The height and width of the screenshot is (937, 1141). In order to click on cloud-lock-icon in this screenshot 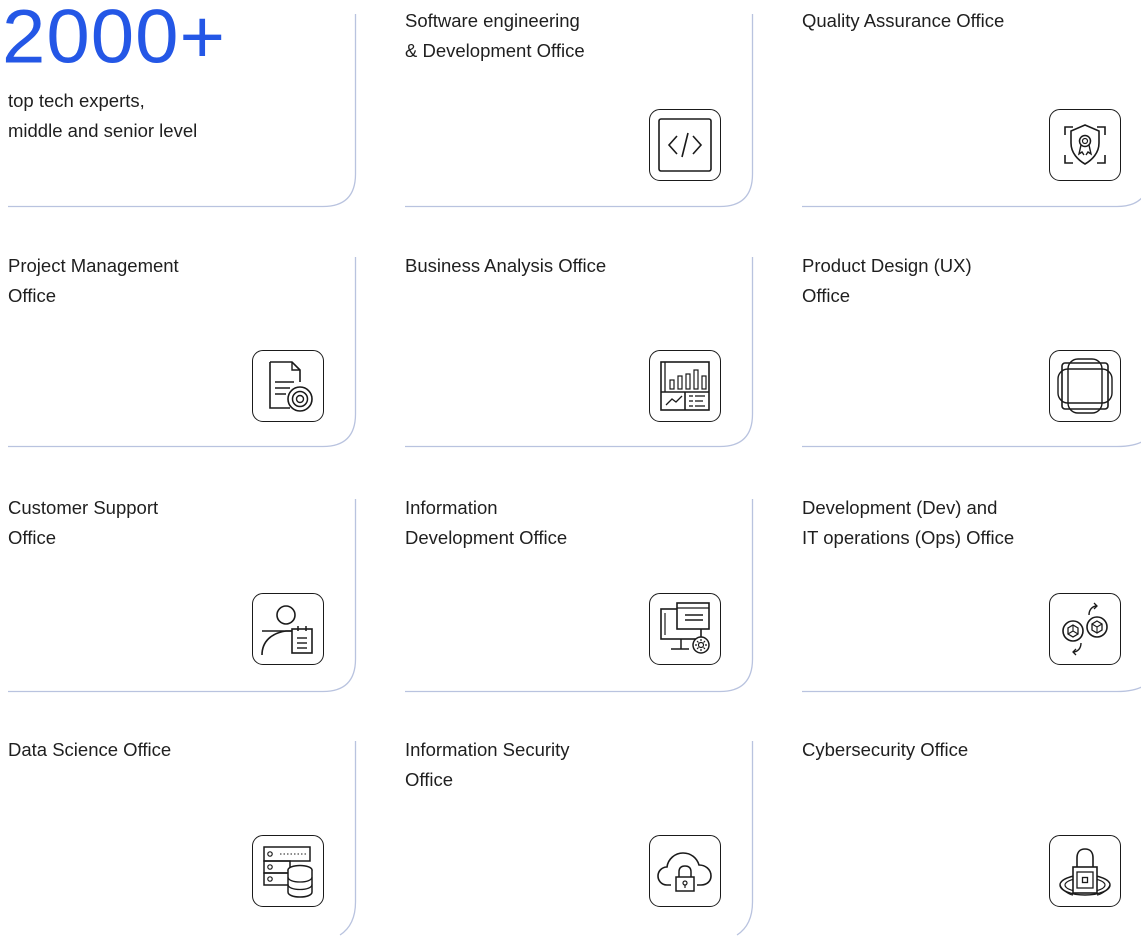, I will do `click(685, 871)`.